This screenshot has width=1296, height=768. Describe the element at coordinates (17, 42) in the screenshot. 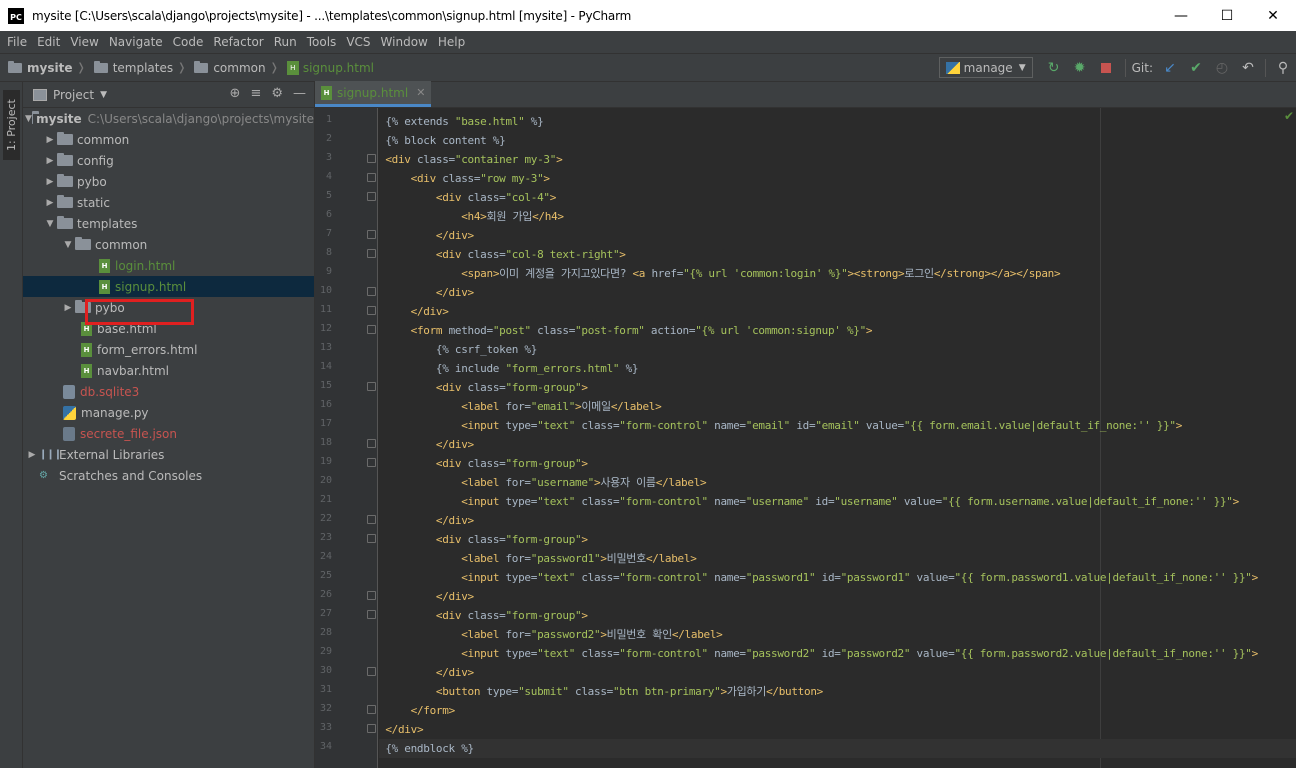

I see `menu-file: File` at that location.